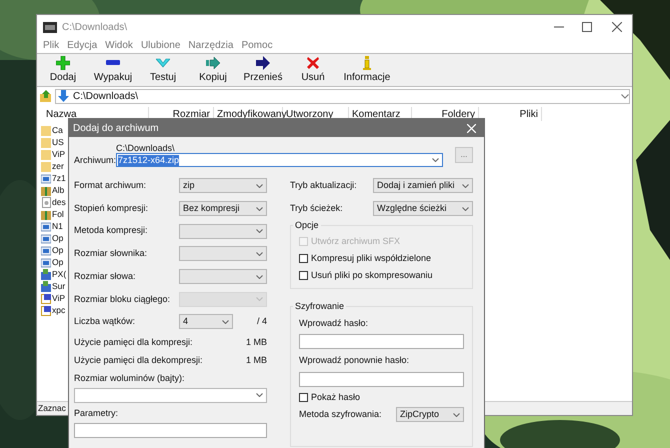  I want to click on file-name: US, so click(58, 142).